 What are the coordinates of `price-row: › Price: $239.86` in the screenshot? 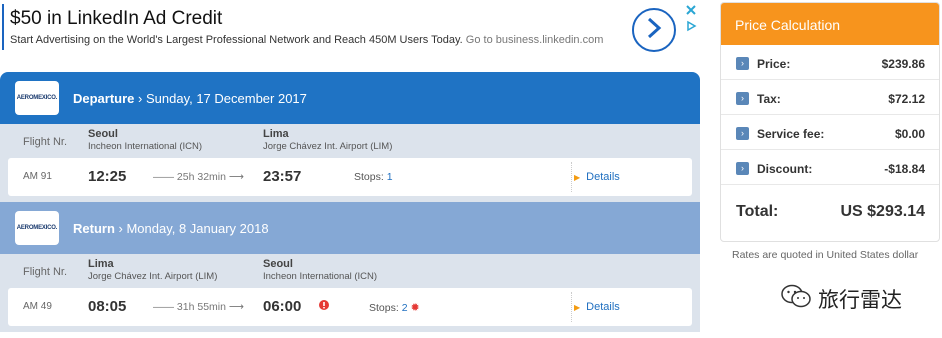 It's located at (830, 62).